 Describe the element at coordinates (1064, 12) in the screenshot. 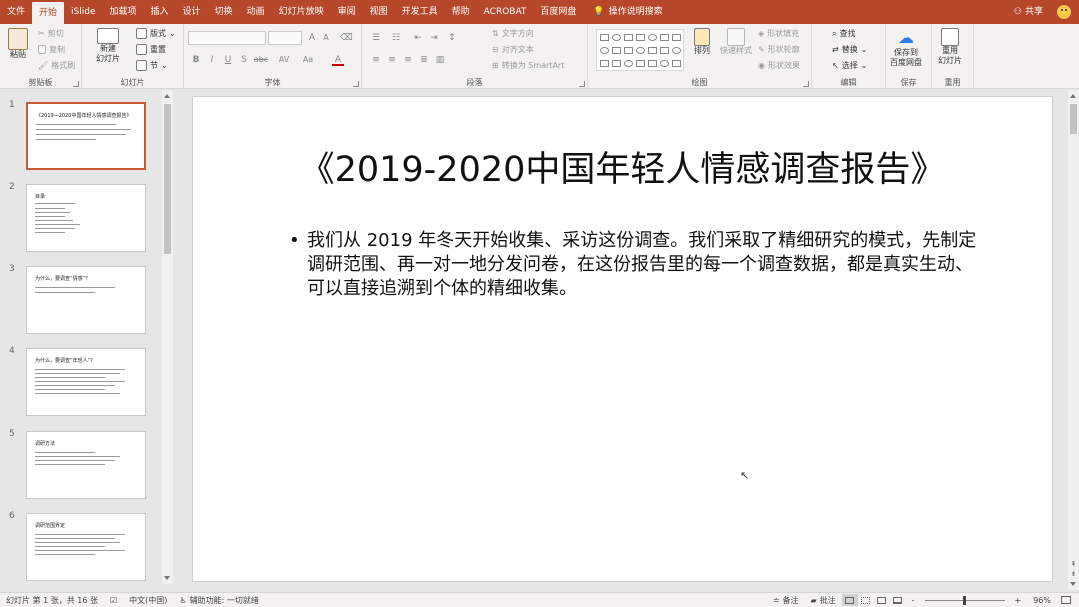

I see `feedback-smiley-icon` at that location.